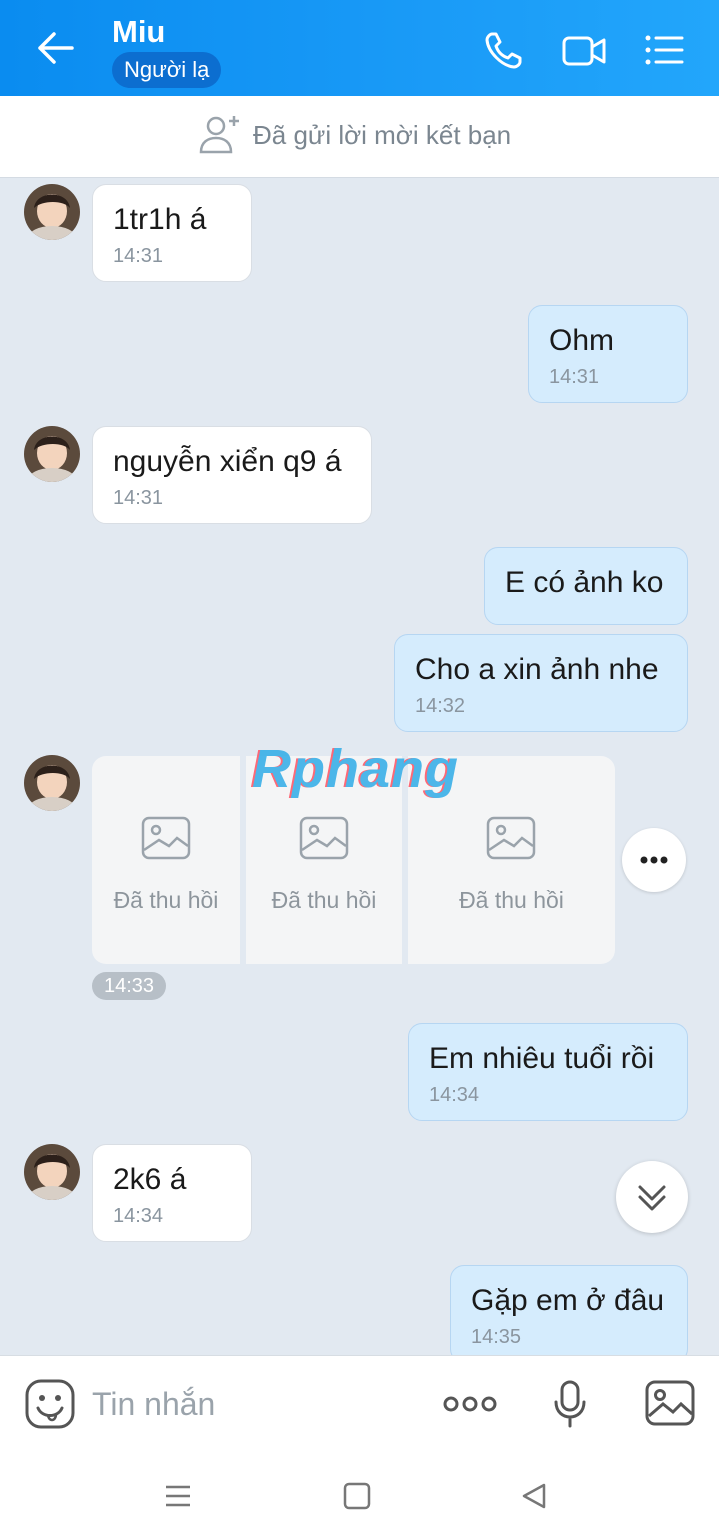 The width and height of the screenshot is (719, 1538). I want to click on recalled-time: 14:33, so click(129, 986).